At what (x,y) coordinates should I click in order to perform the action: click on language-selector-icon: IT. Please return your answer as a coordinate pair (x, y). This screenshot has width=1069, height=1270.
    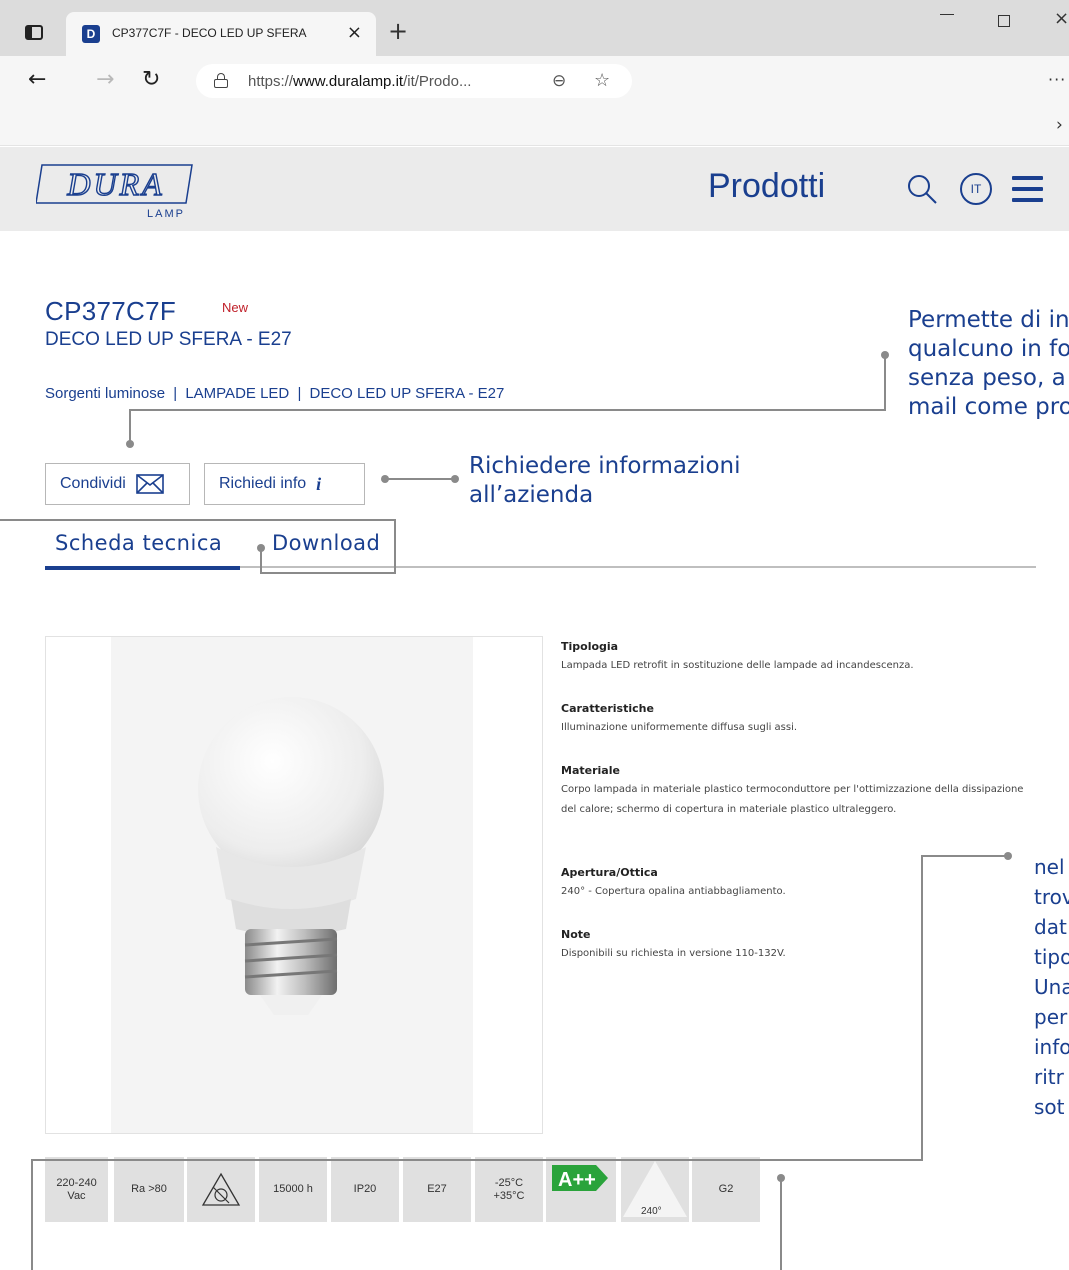
    Looking at the image, I should click on (976, 189).